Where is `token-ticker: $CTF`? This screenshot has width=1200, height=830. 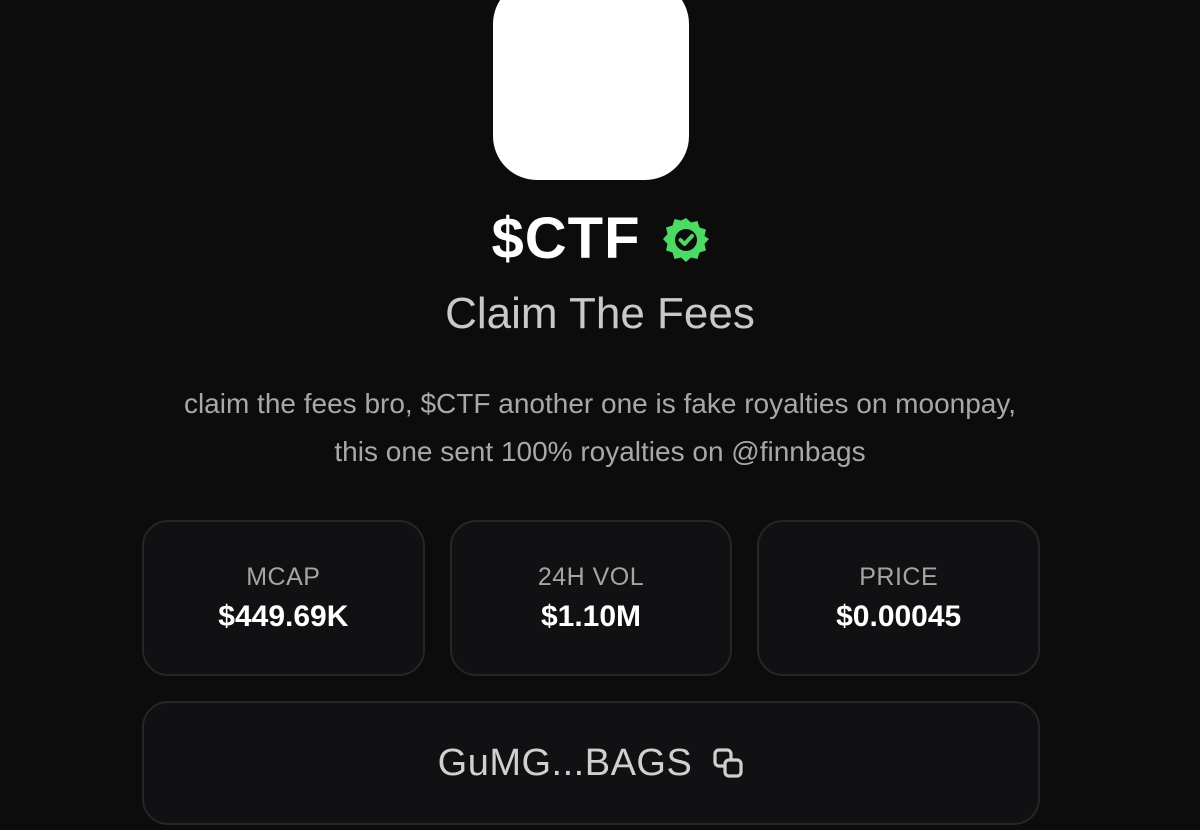
token-ticker: $CTF is located at coordinates (566, 238).